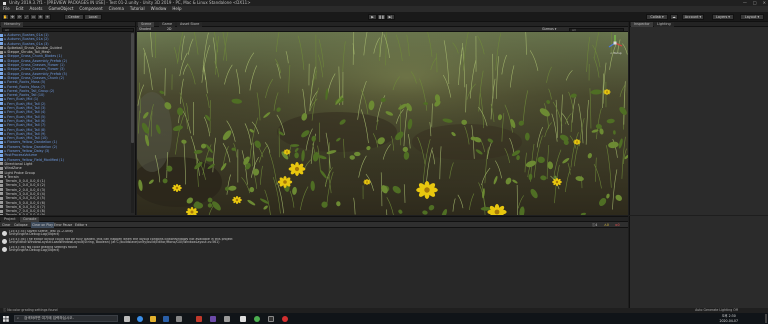 The image size is (768, 324). What do you see at coordinates (213, 318) in the screenshot?
I see `app-icon-purple` at bounding box center [213, 318].